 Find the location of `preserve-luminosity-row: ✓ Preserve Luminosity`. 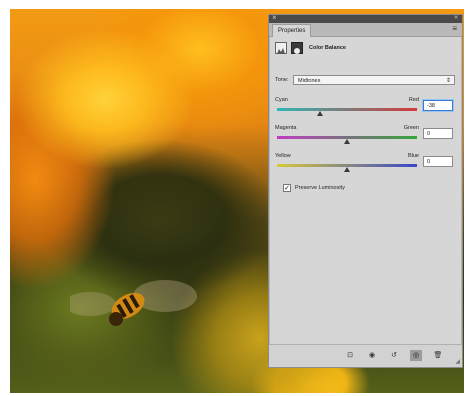

preserve-luminosity-row: ✓ Preserve Luminosity is located at coordinates (358, 189).